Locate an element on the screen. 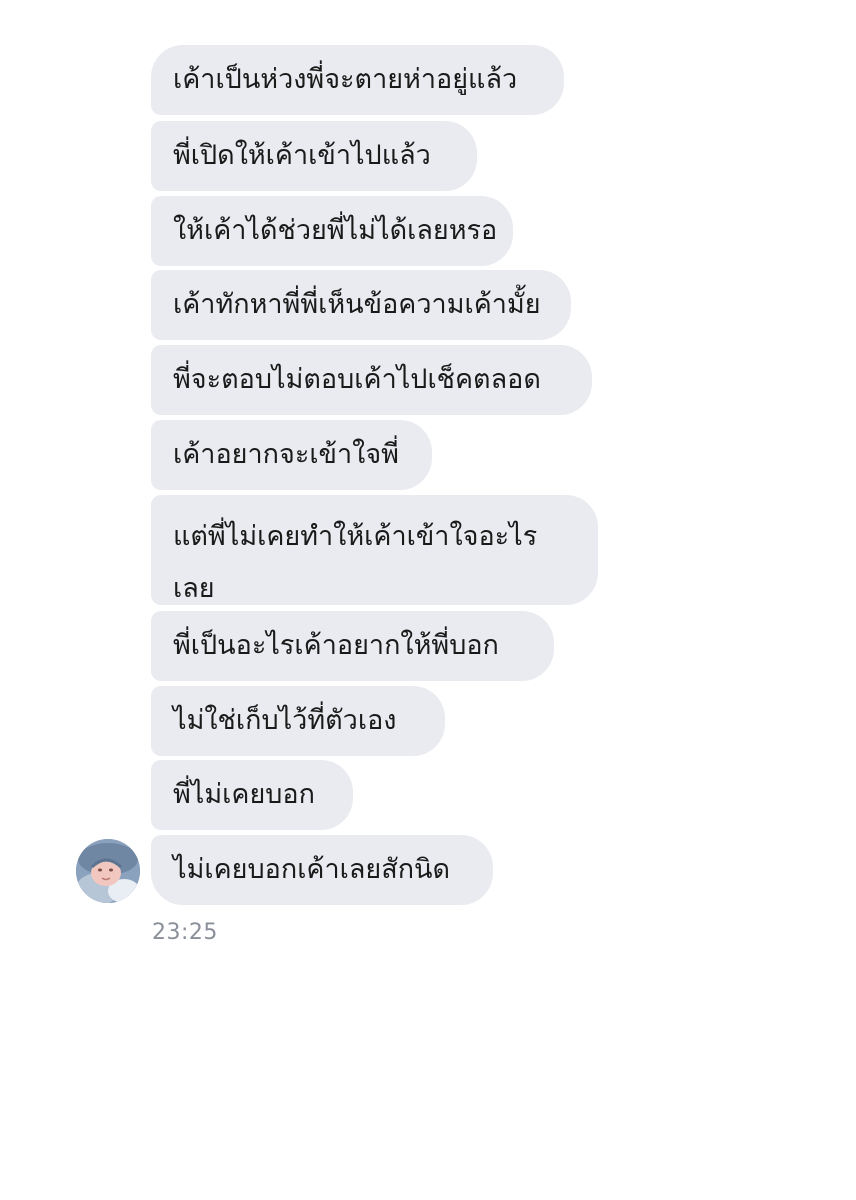 Image resolution: width=856 pixels, height=1200 pixels. profile-avatar-icon is located at coordinates (108, 871).